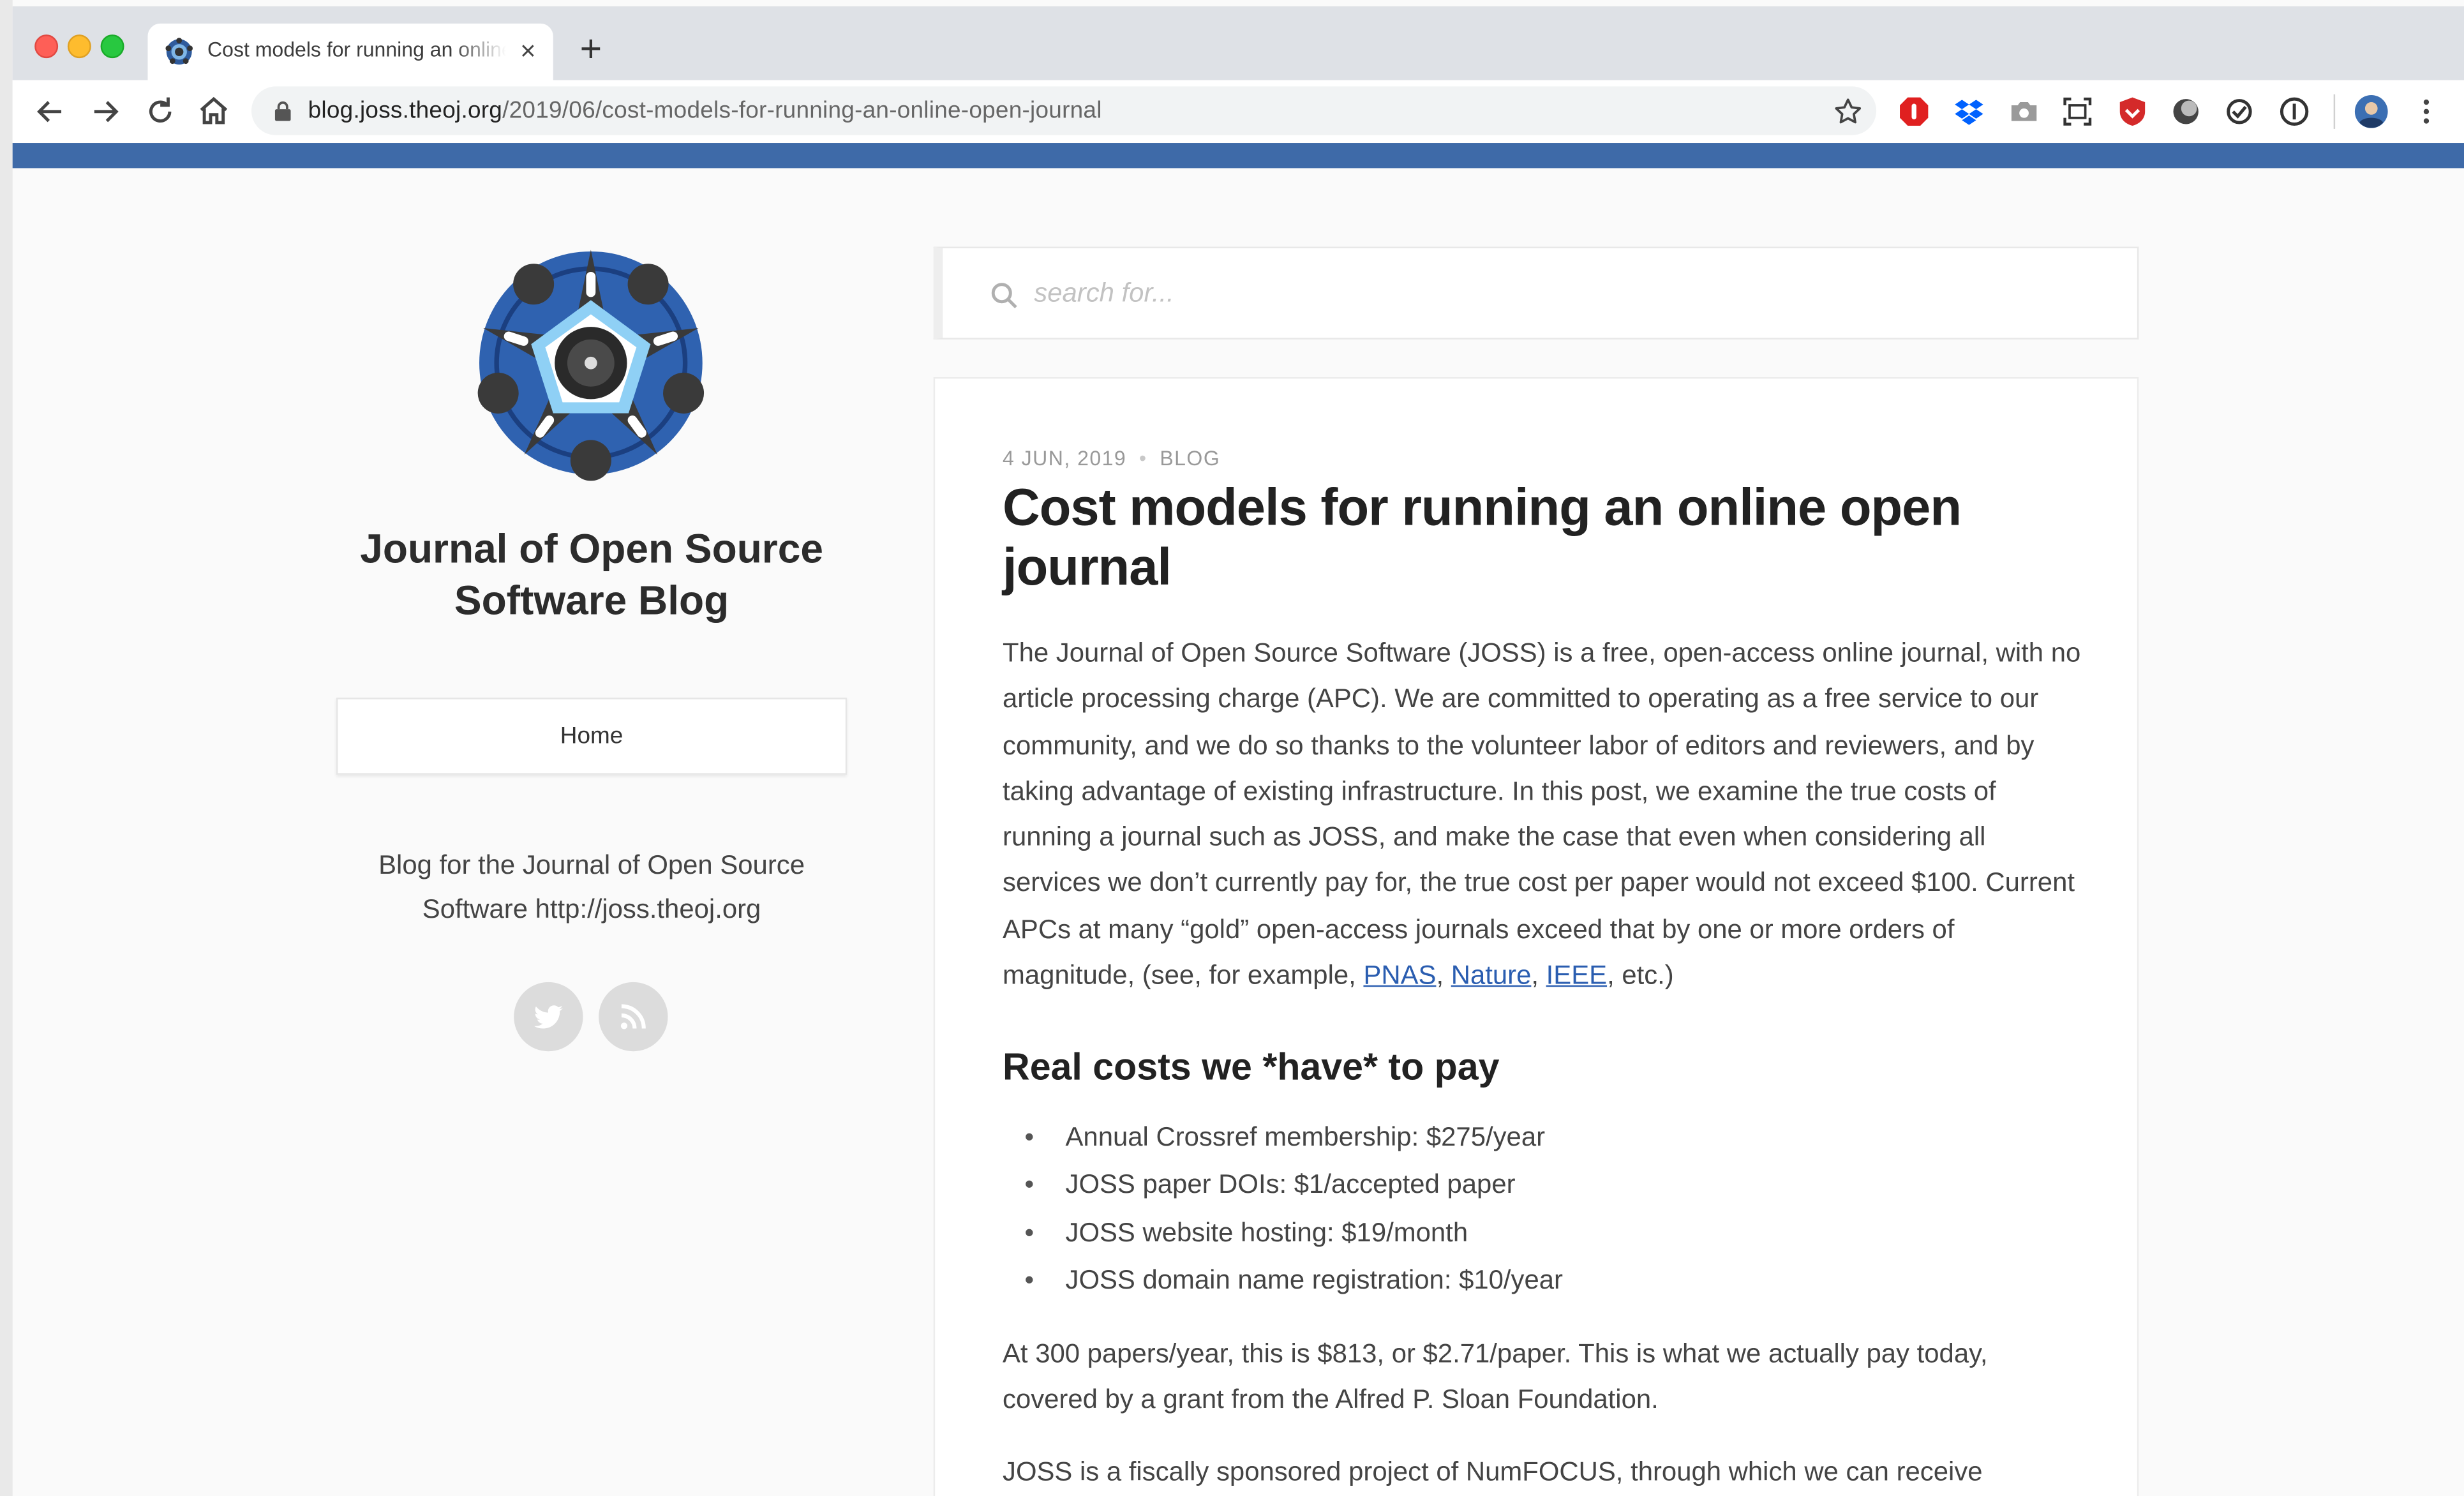 The image size is (2464, 1496). I want to click on joss-favicon-icon, so click(179, 51).